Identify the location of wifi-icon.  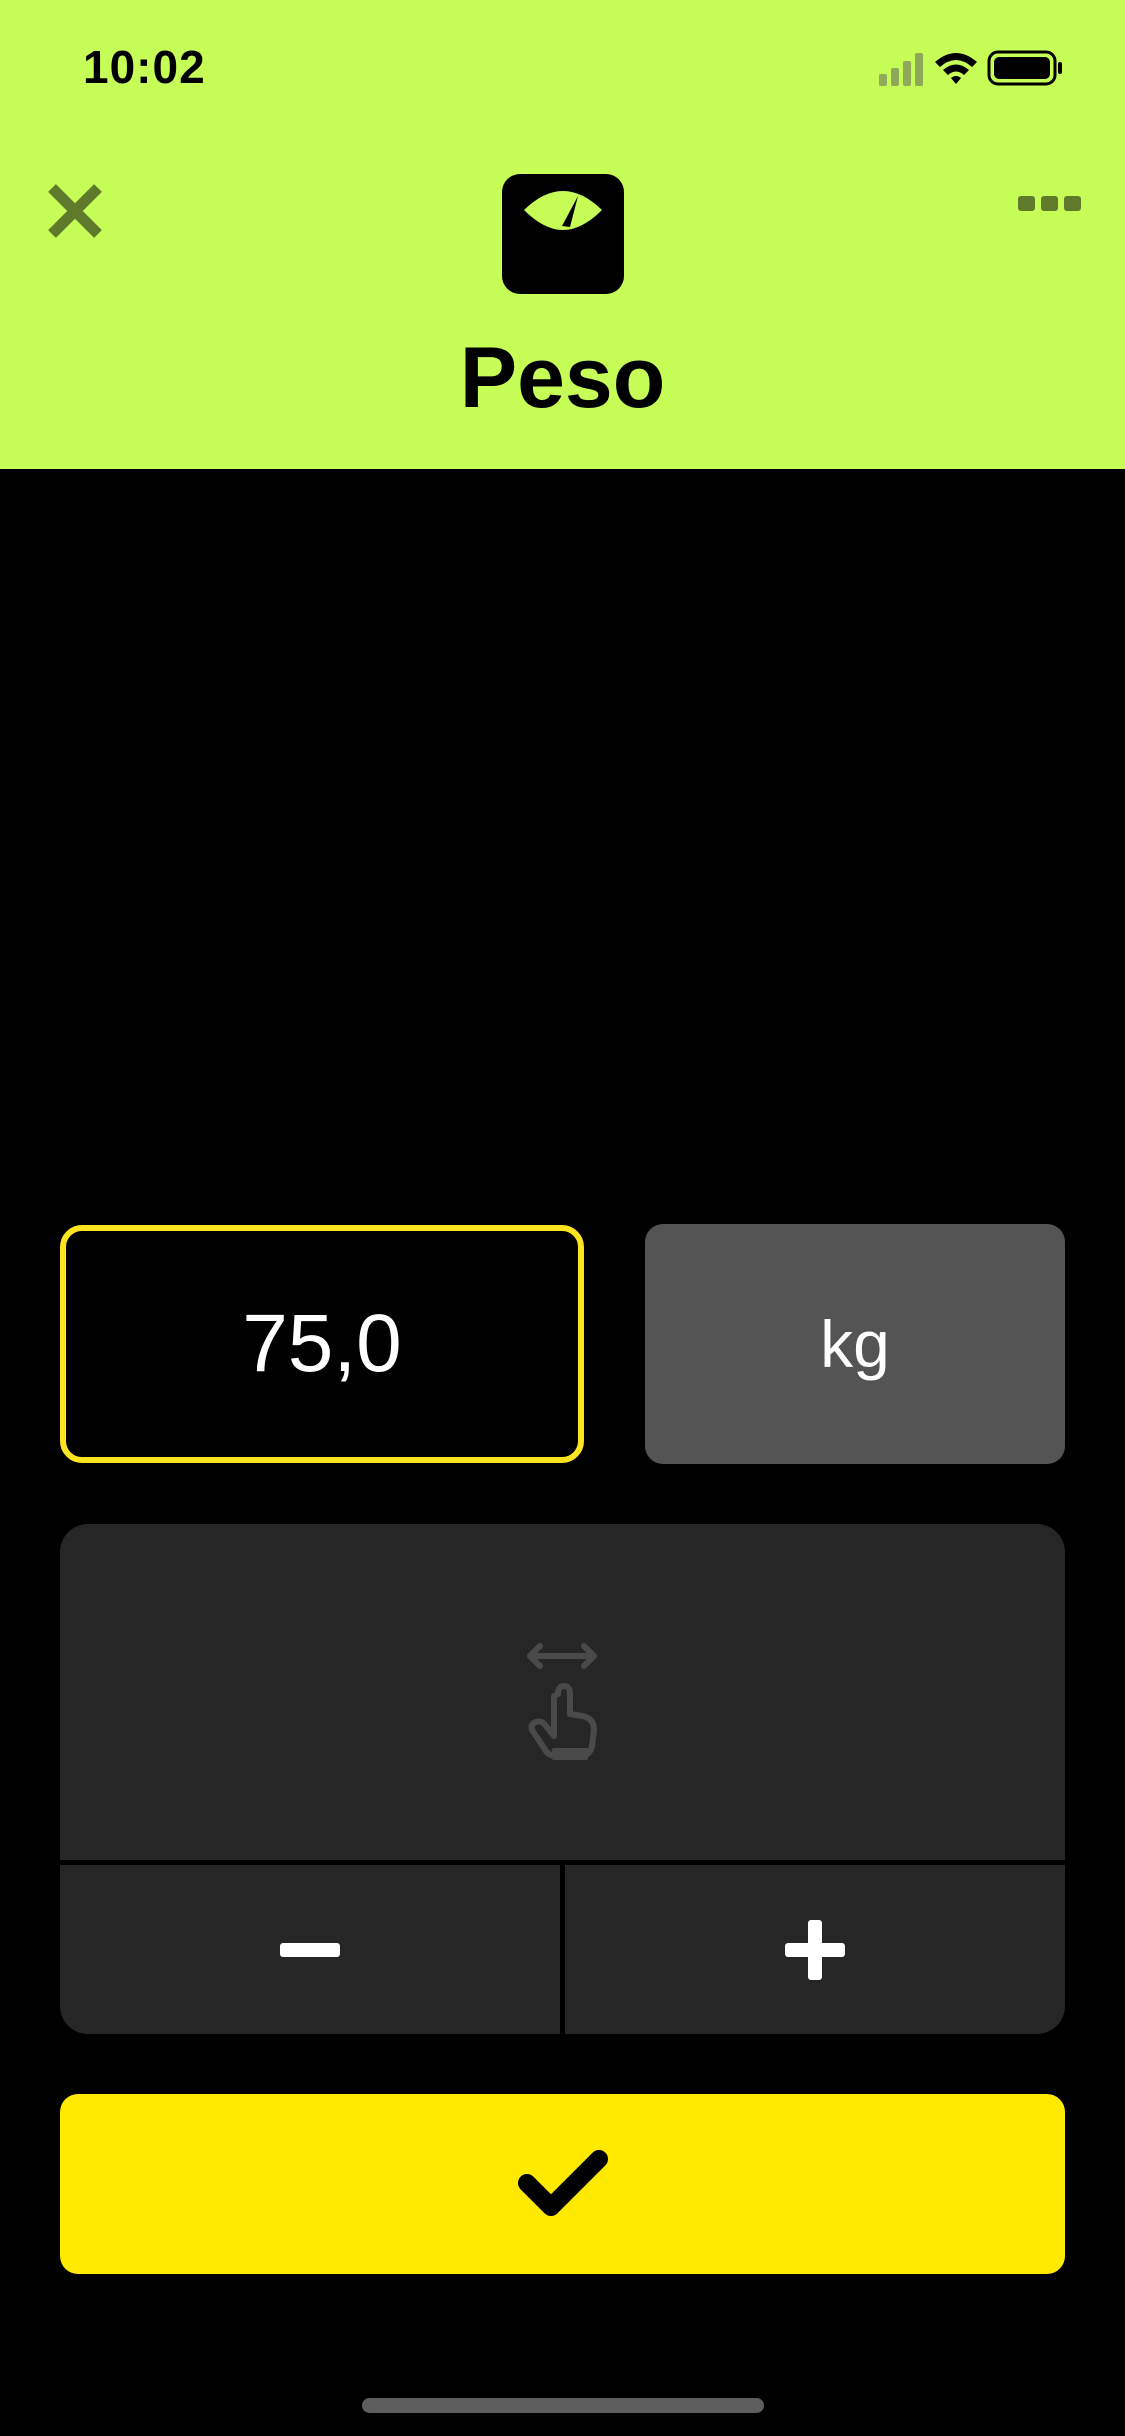
(956, 68).